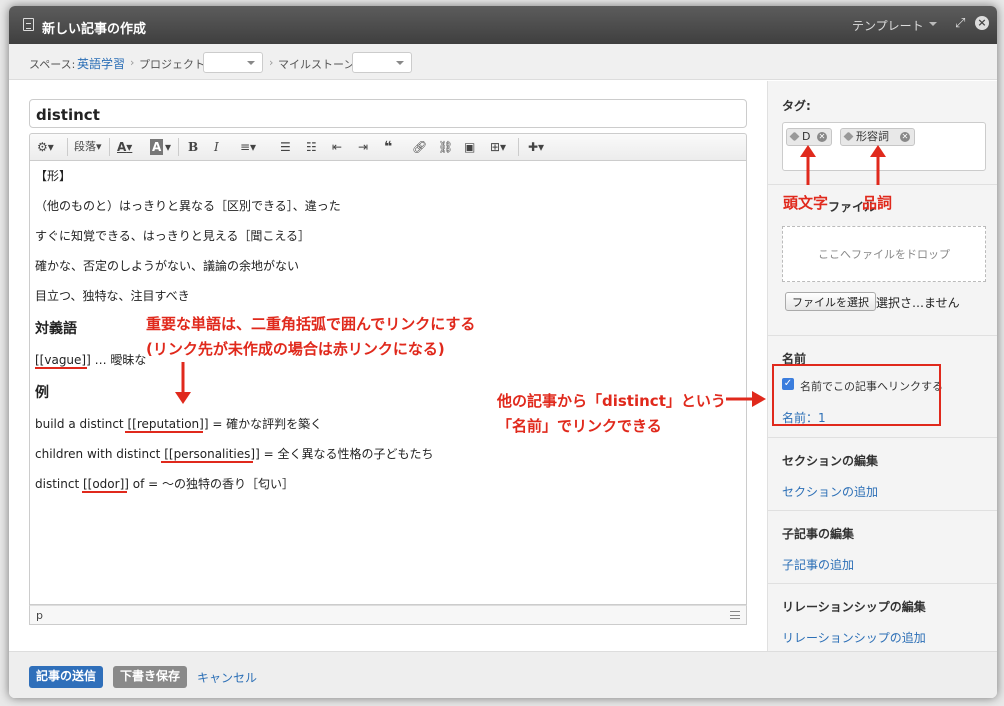 The image size is (1004, 706). What do you see at coordinates (888, 25) in the screenshot?
I see `template-dropdown: テンプレート` at bounding box center [888, 25].